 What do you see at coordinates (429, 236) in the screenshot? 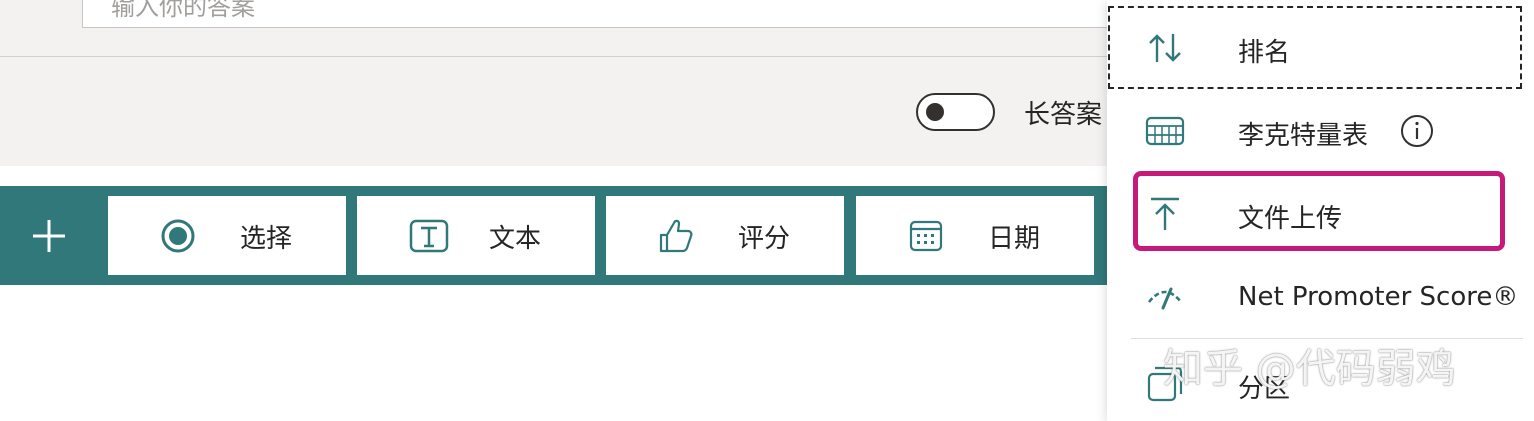
I see `text-icon` at bounding box center [429, 236].